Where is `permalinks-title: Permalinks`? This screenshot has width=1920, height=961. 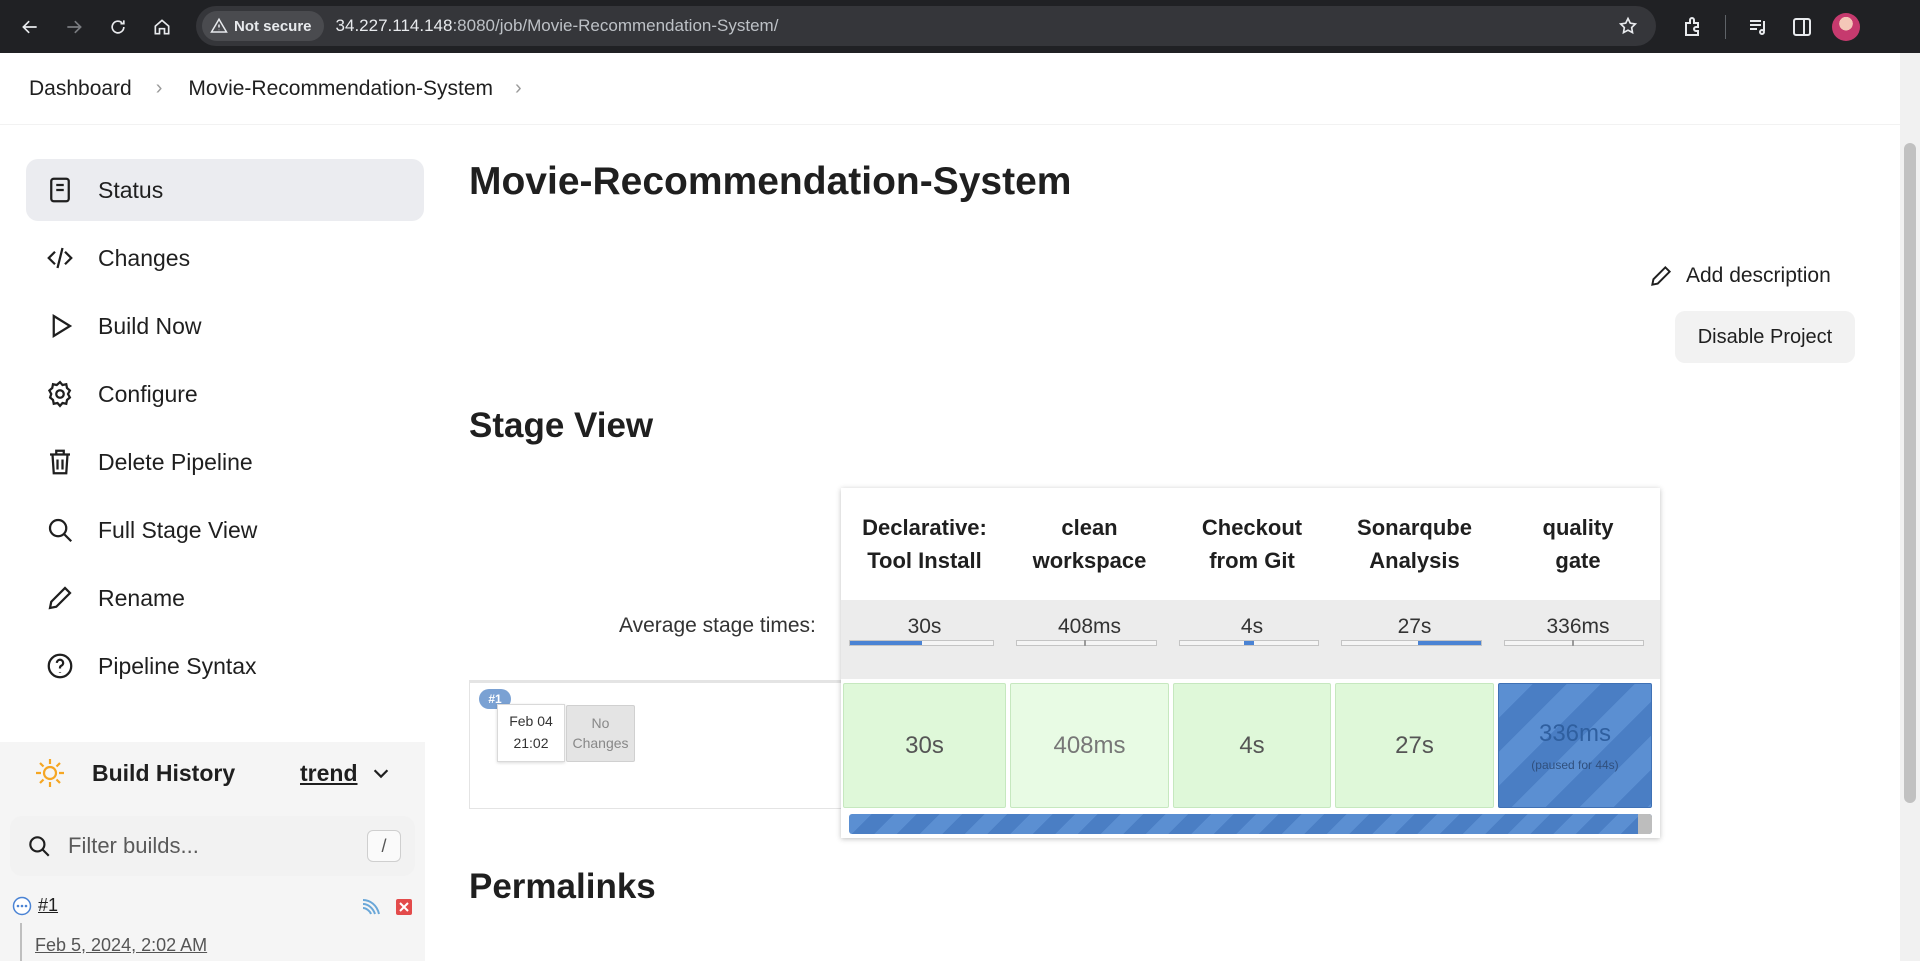
permalinks-title: Permalinks is located at coordinates (562, 886).